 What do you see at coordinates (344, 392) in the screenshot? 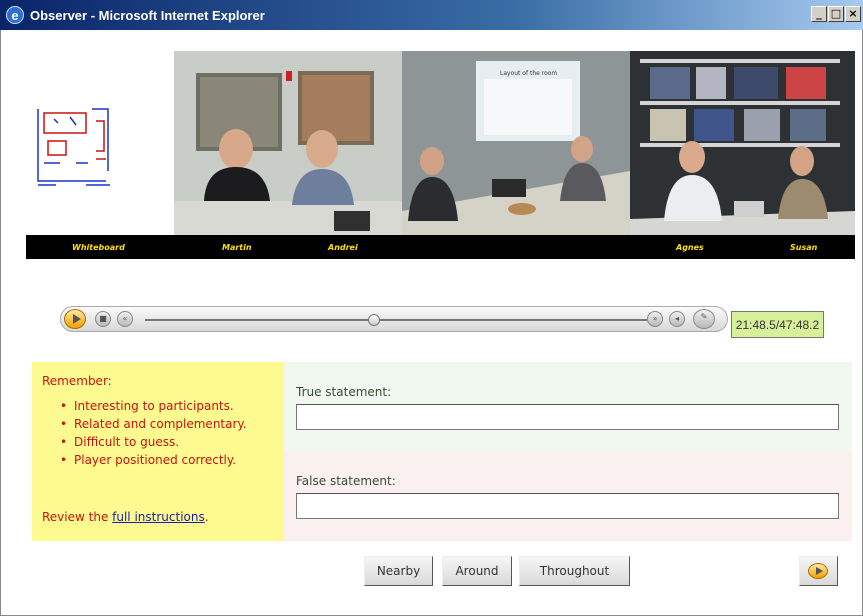
I see `true-statement-label: True statement:` at bounding box center [344, 392].